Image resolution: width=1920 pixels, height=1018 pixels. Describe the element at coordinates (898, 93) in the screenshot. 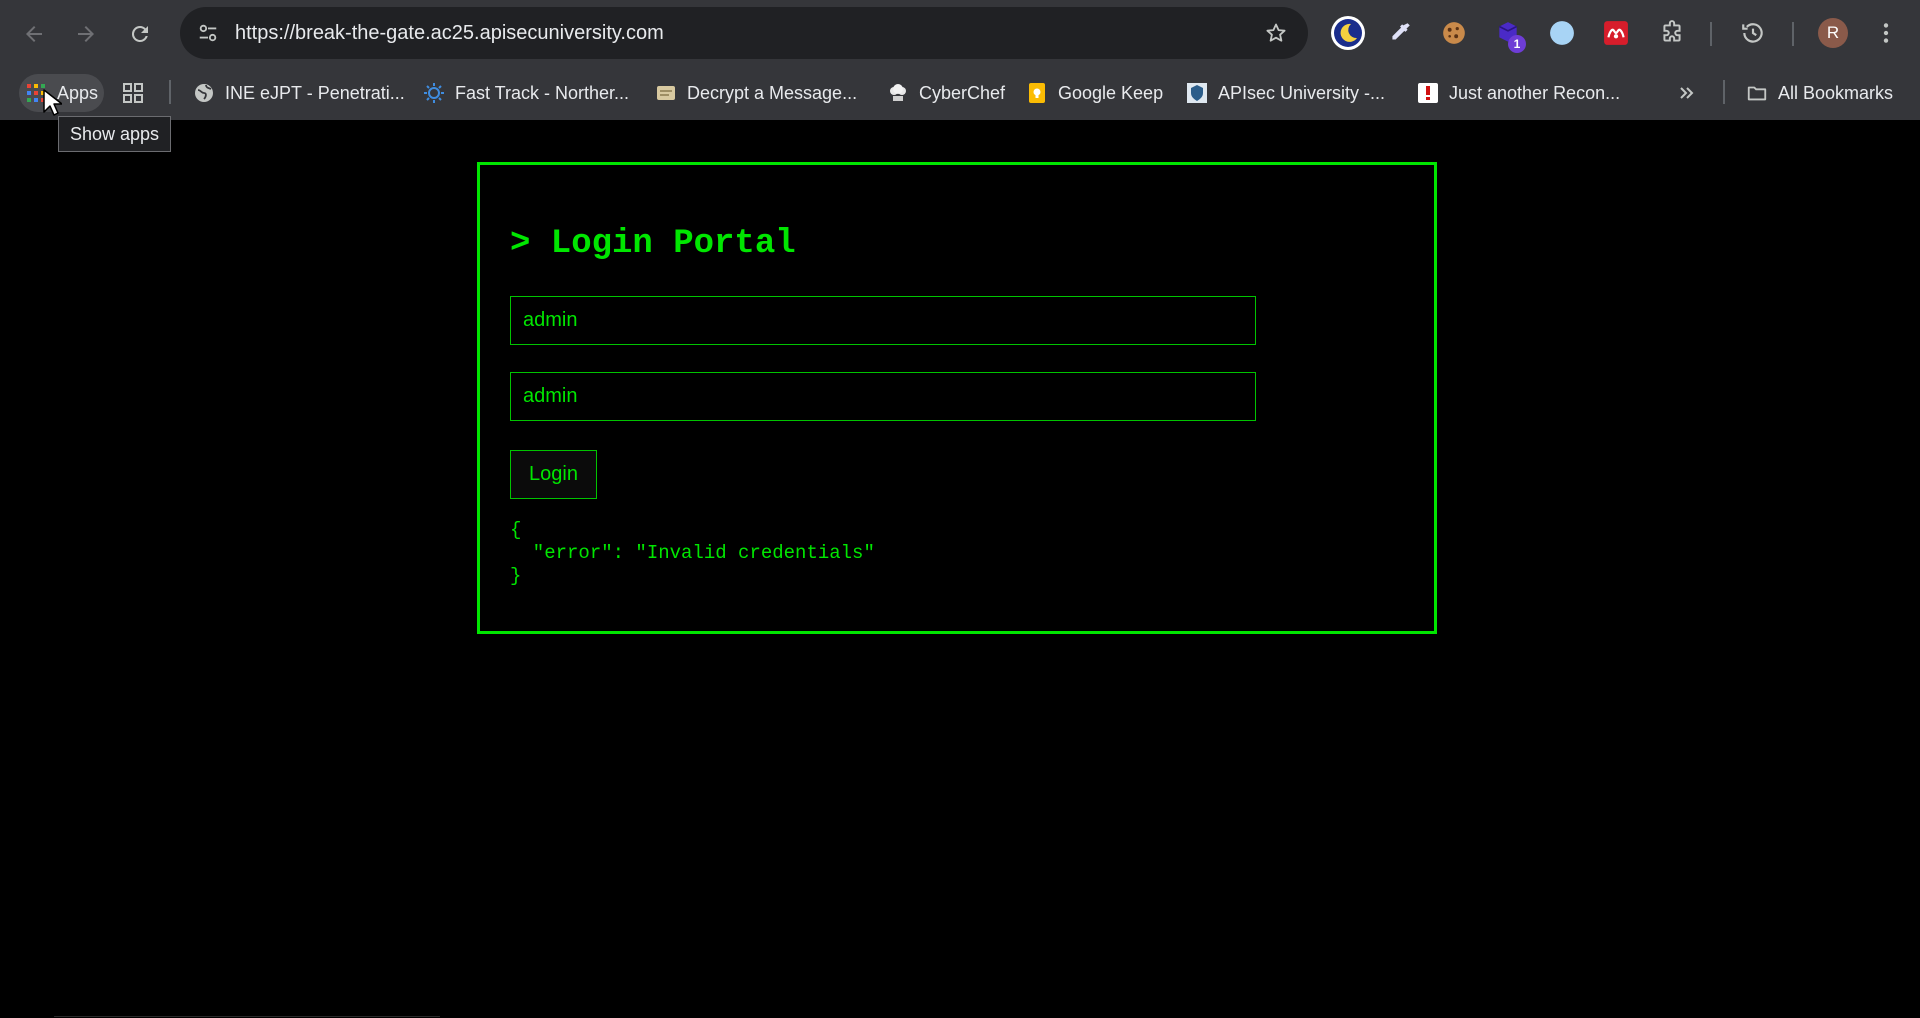

I see `chef-hat-icon` at that location.